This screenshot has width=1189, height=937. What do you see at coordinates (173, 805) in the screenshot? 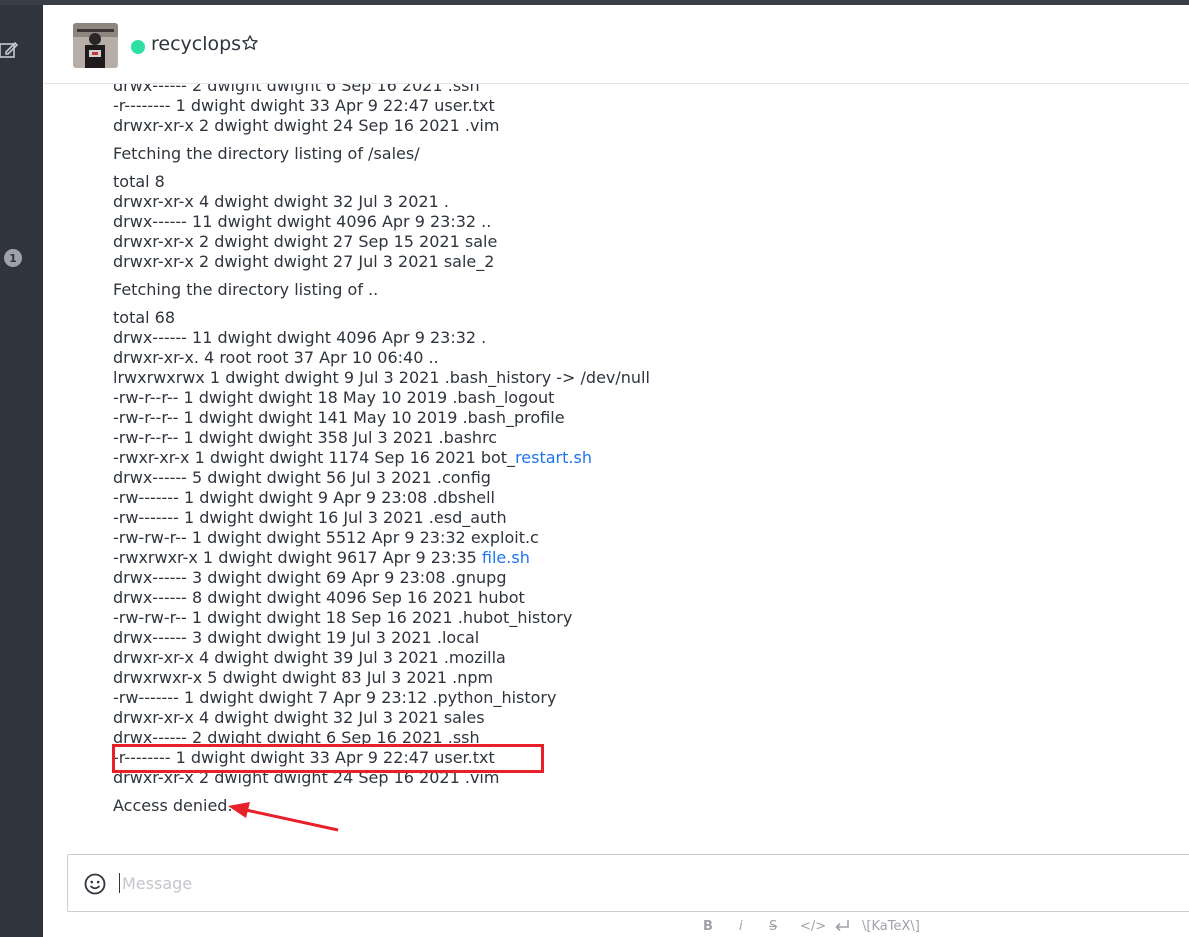
I see `message-line-text: Access denied.` at bounding box center [173, 805].